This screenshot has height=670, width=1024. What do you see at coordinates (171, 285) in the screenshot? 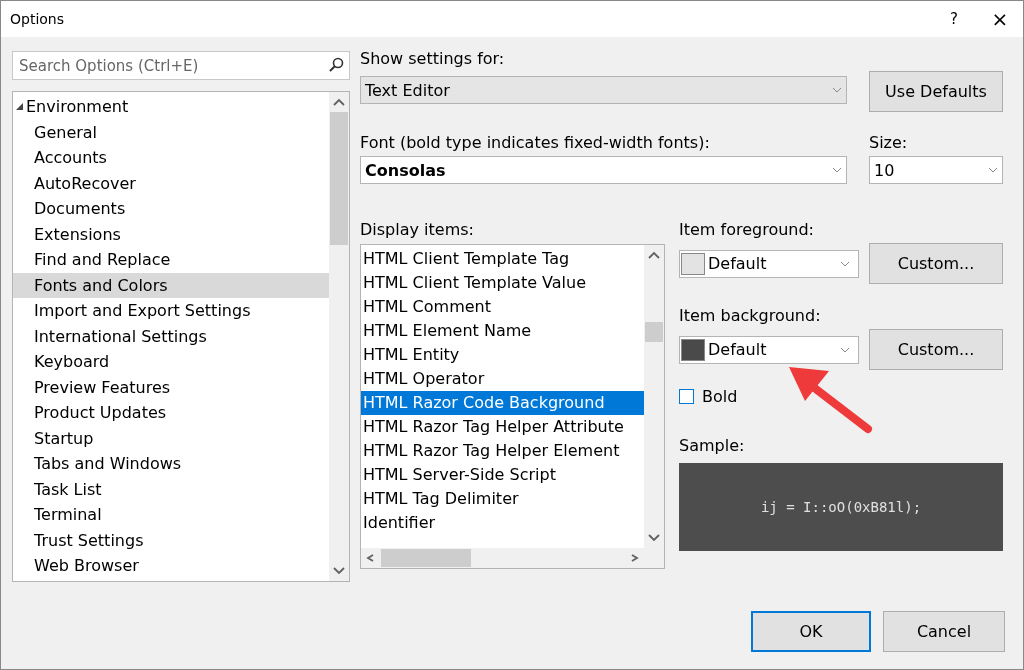
I see `tree-item: Fonts and Colors` at bounding box center [171, 285].